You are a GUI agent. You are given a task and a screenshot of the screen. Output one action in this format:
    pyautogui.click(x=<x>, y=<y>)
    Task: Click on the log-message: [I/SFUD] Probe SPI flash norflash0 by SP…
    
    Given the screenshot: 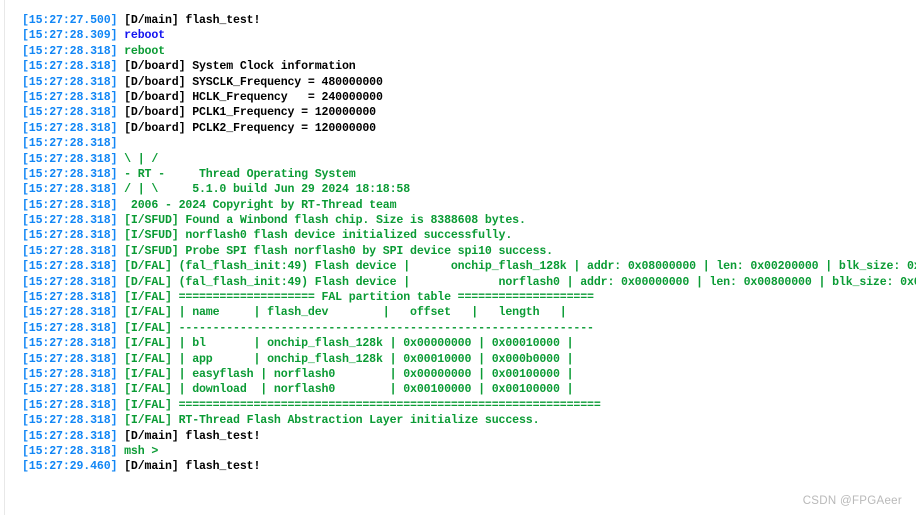 What is the action you would take?
    pyautogui.click(x=335, y=251)
    